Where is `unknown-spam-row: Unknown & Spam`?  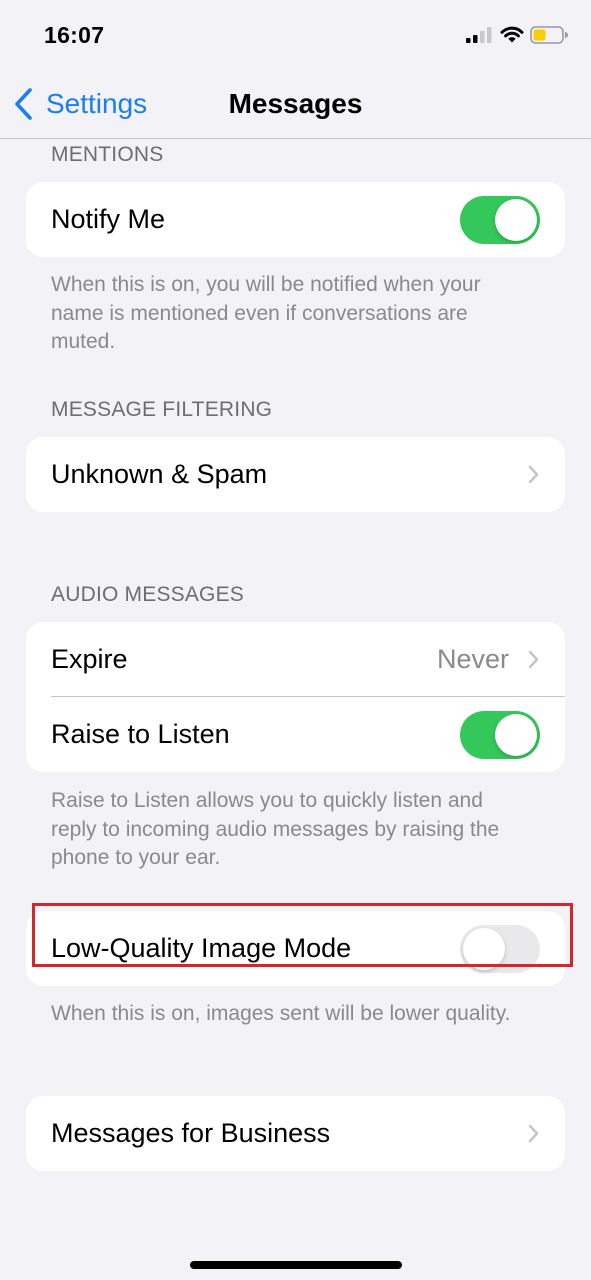 unknown-spam-row: Unknown & Spam is located at coordinates (295, 474).